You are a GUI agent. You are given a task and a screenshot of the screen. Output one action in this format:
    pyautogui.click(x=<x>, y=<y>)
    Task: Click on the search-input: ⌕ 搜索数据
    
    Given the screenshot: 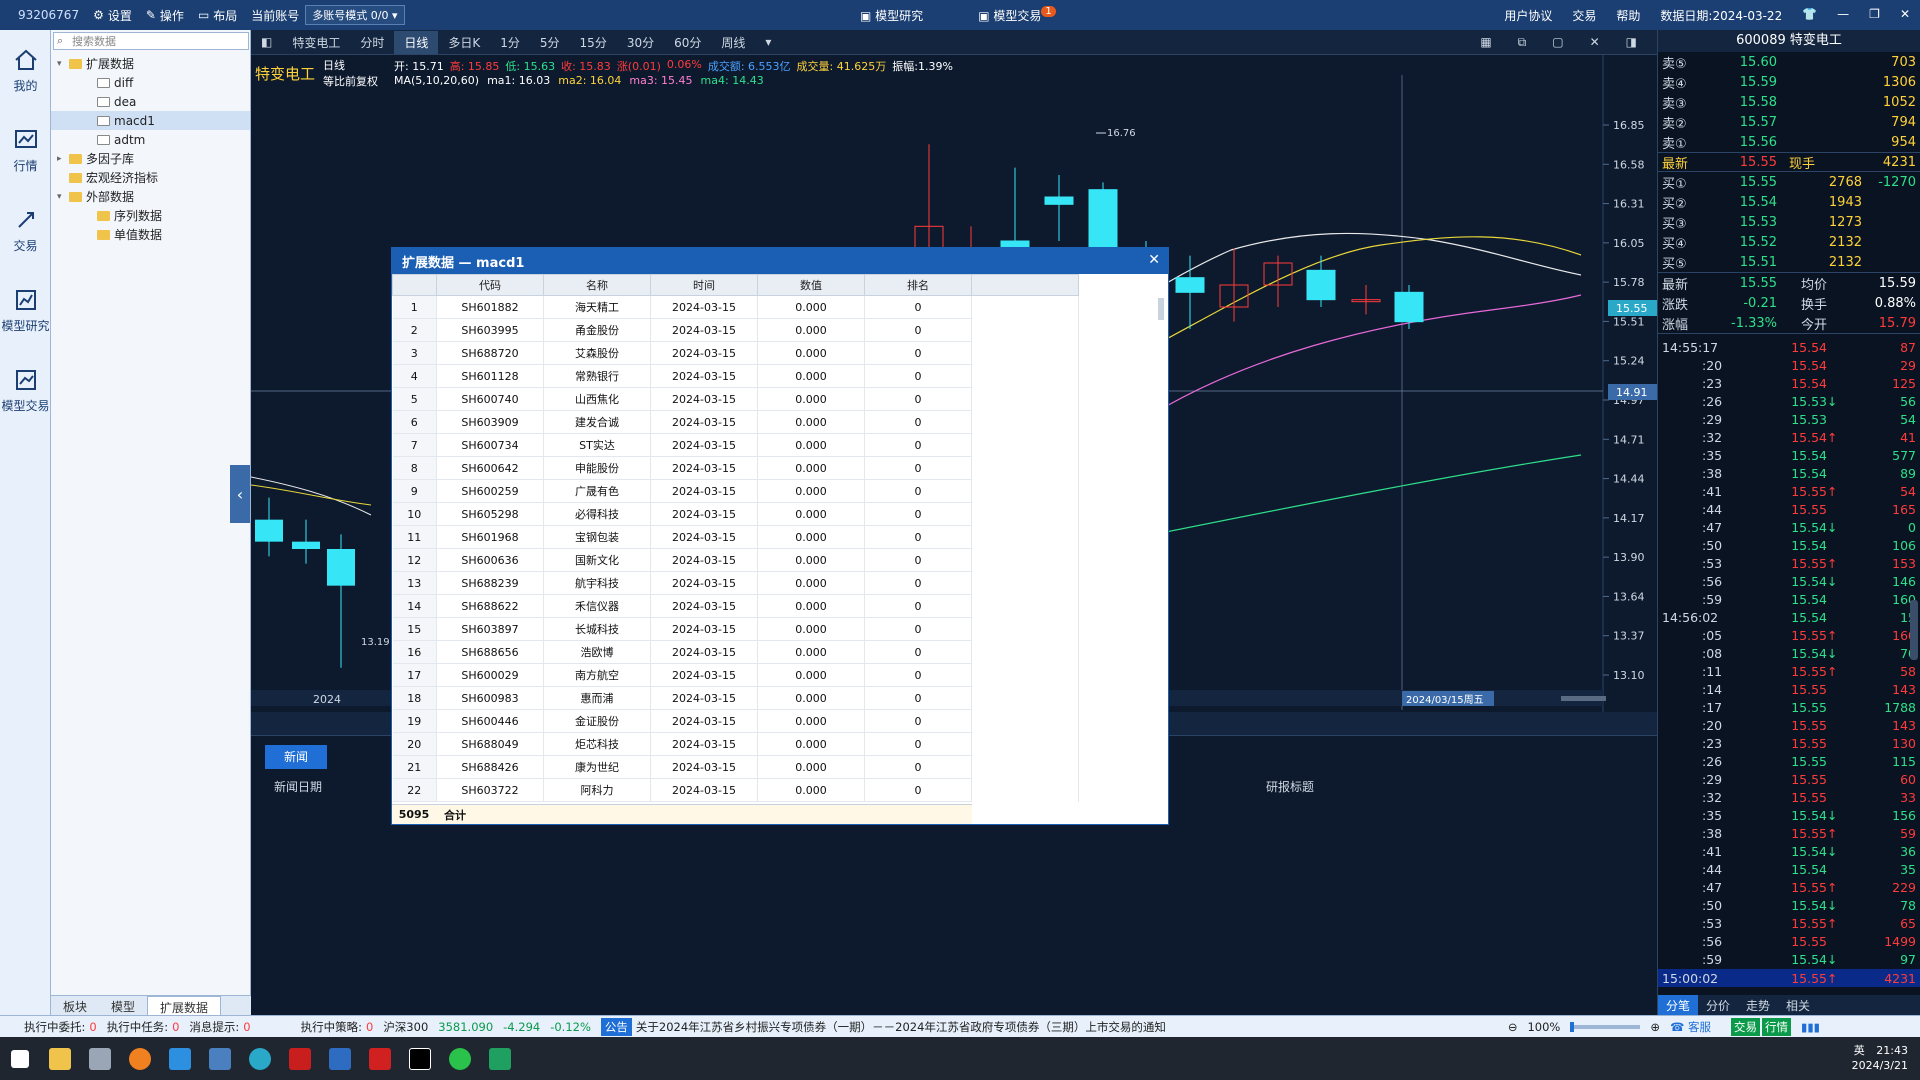 What is the action you would take?
    pyautogui.click(x=151, y=41)
    